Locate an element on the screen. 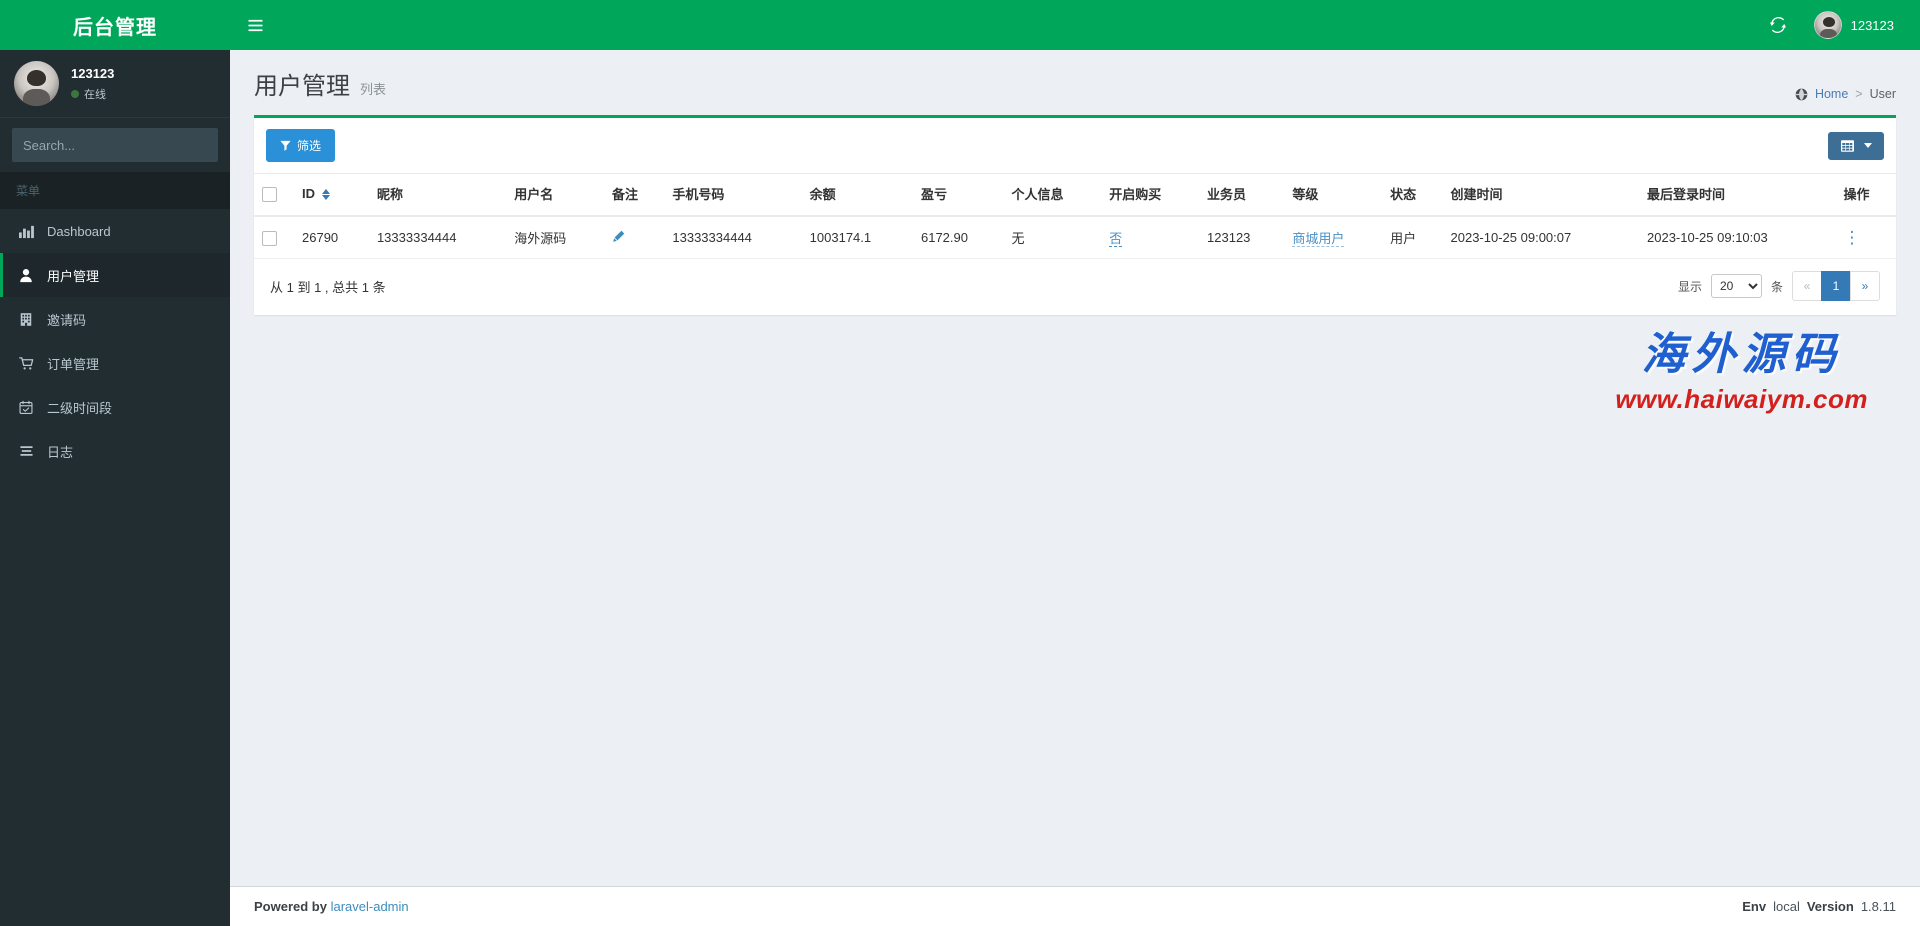 The width and height of the screenshot is (1920, 926). sidebar-item-label: Dashboard is located at coordinates (79, 231).